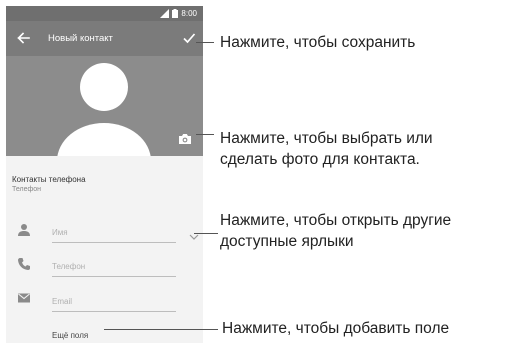  Describe the element at coordinates (189, 38) in the screenshot. I see `check-icon` at that location.